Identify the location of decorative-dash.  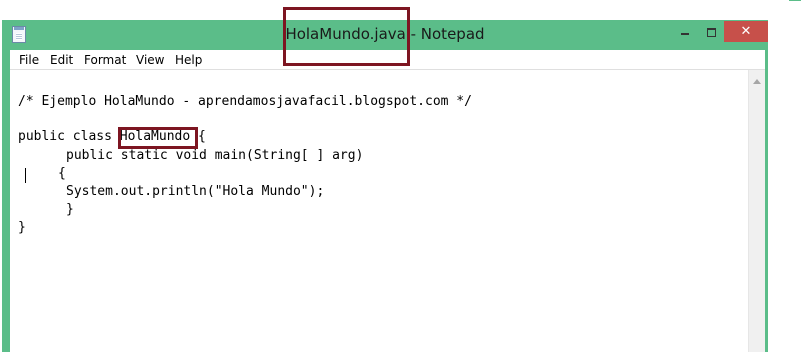
(795, 0).